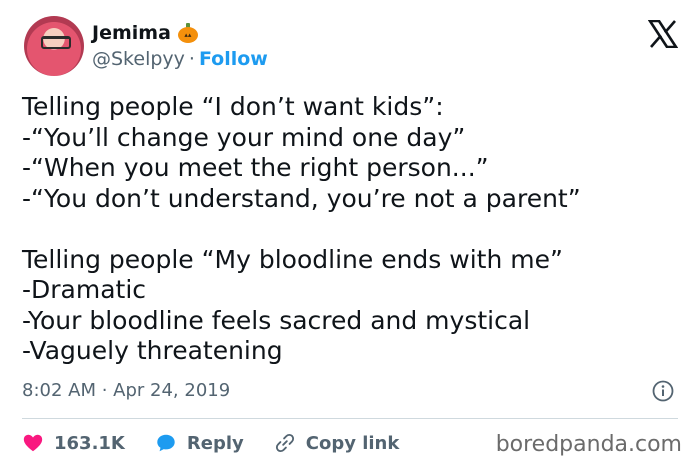 Image resolution: width=700 pixels, height=471 pixels. I want to click on copy-link-button: Copy link, so click(337, 443).